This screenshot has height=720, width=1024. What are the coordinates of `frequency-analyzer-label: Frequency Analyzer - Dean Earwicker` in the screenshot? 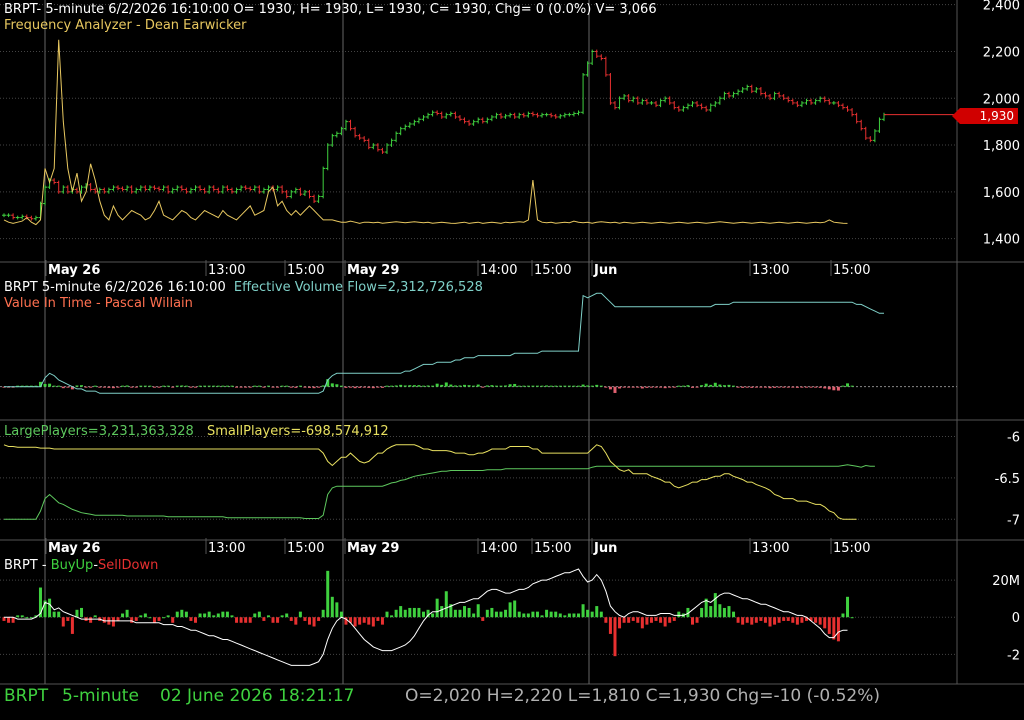 It's located at (125, 25).